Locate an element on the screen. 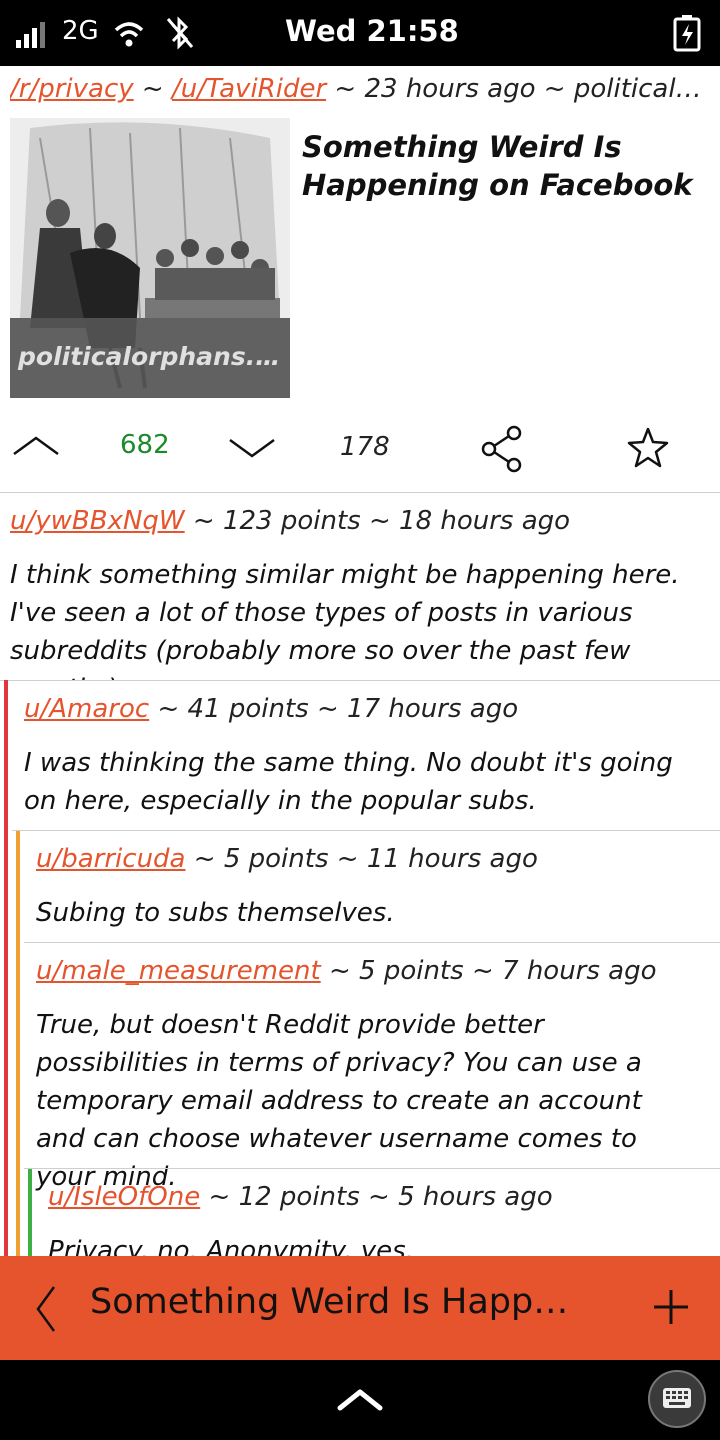 The image size is (720, 1440). comment-meta: u/ywBBxNqW ~ 123 points ~ 18 hours ago is located at coordinates (290, 521).